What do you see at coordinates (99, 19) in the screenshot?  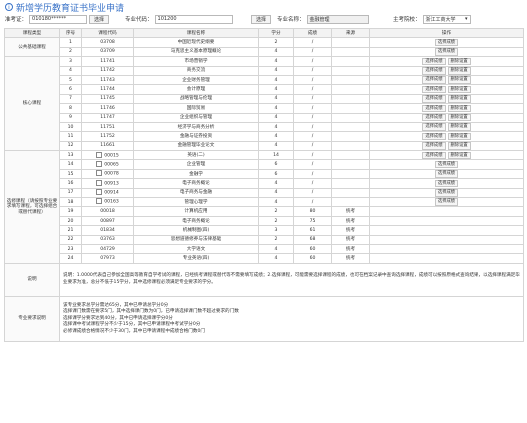 I see `select-admission-button: 选择` at bounding box center [99, 19].